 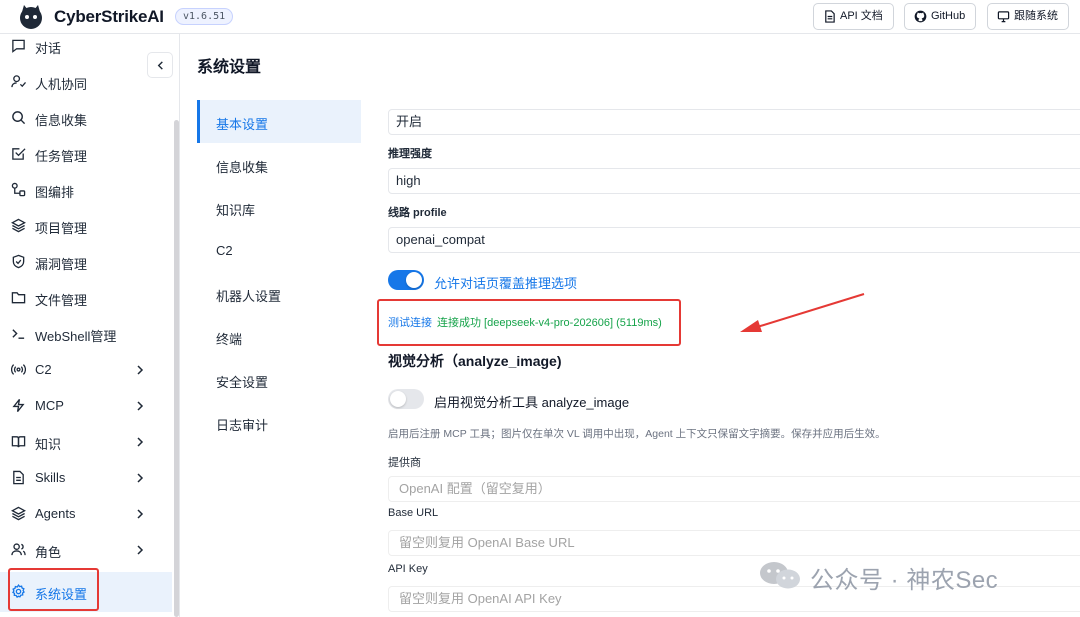 I want to click on file-text-icon, so click(x=18, y=477).